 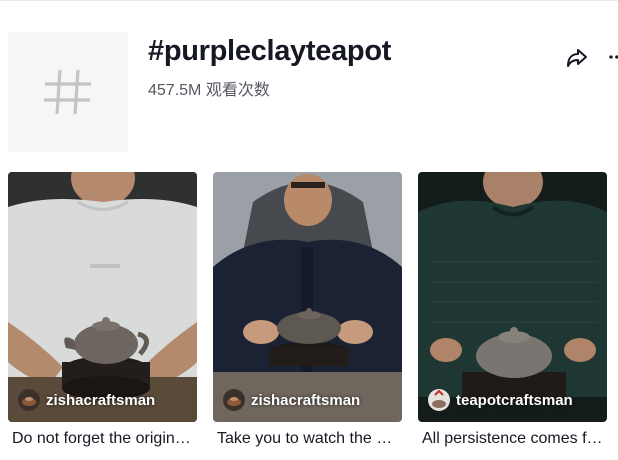 What do you see at coordinates (209, 90) in the screenshot?
I see `view-count: 457.5M 观看次数` at bounding box center [209, 90].